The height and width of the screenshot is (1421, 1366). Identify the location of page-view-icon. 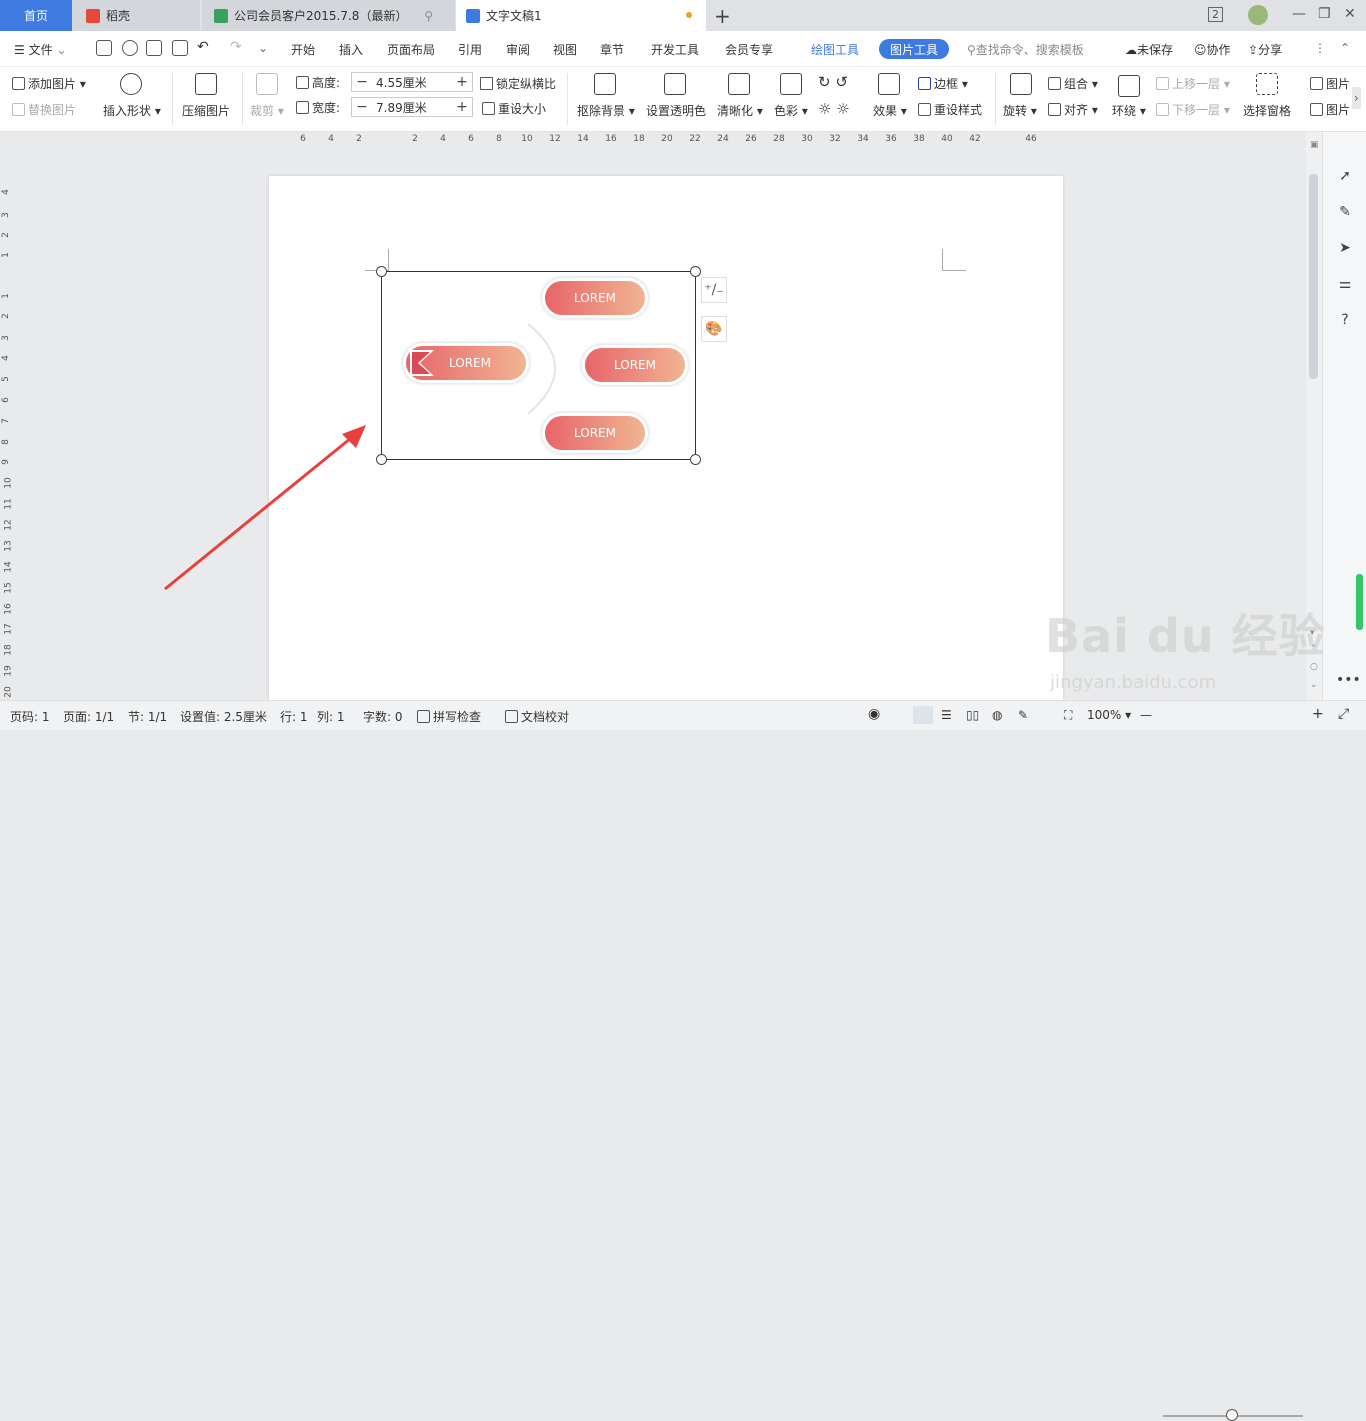
(923, 715).